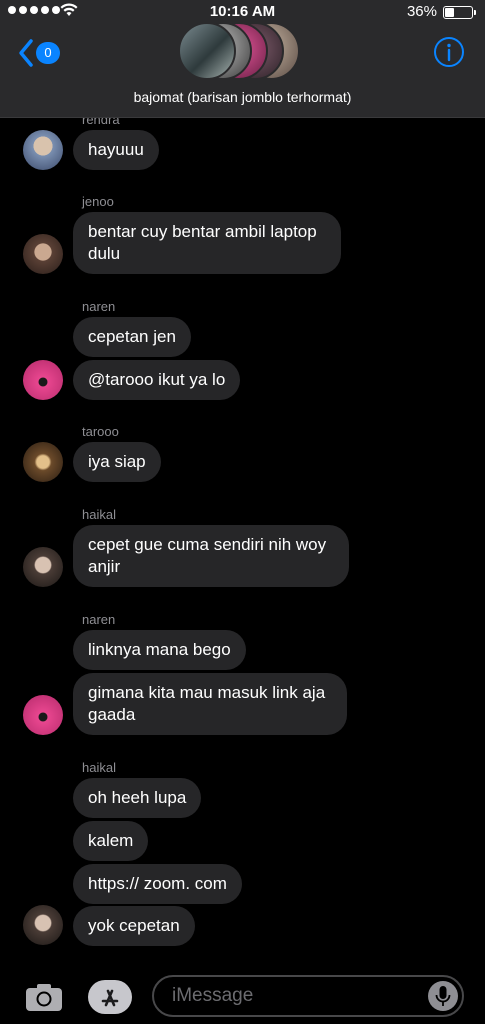  I want to click on app-store-icon, so click(110, 998).